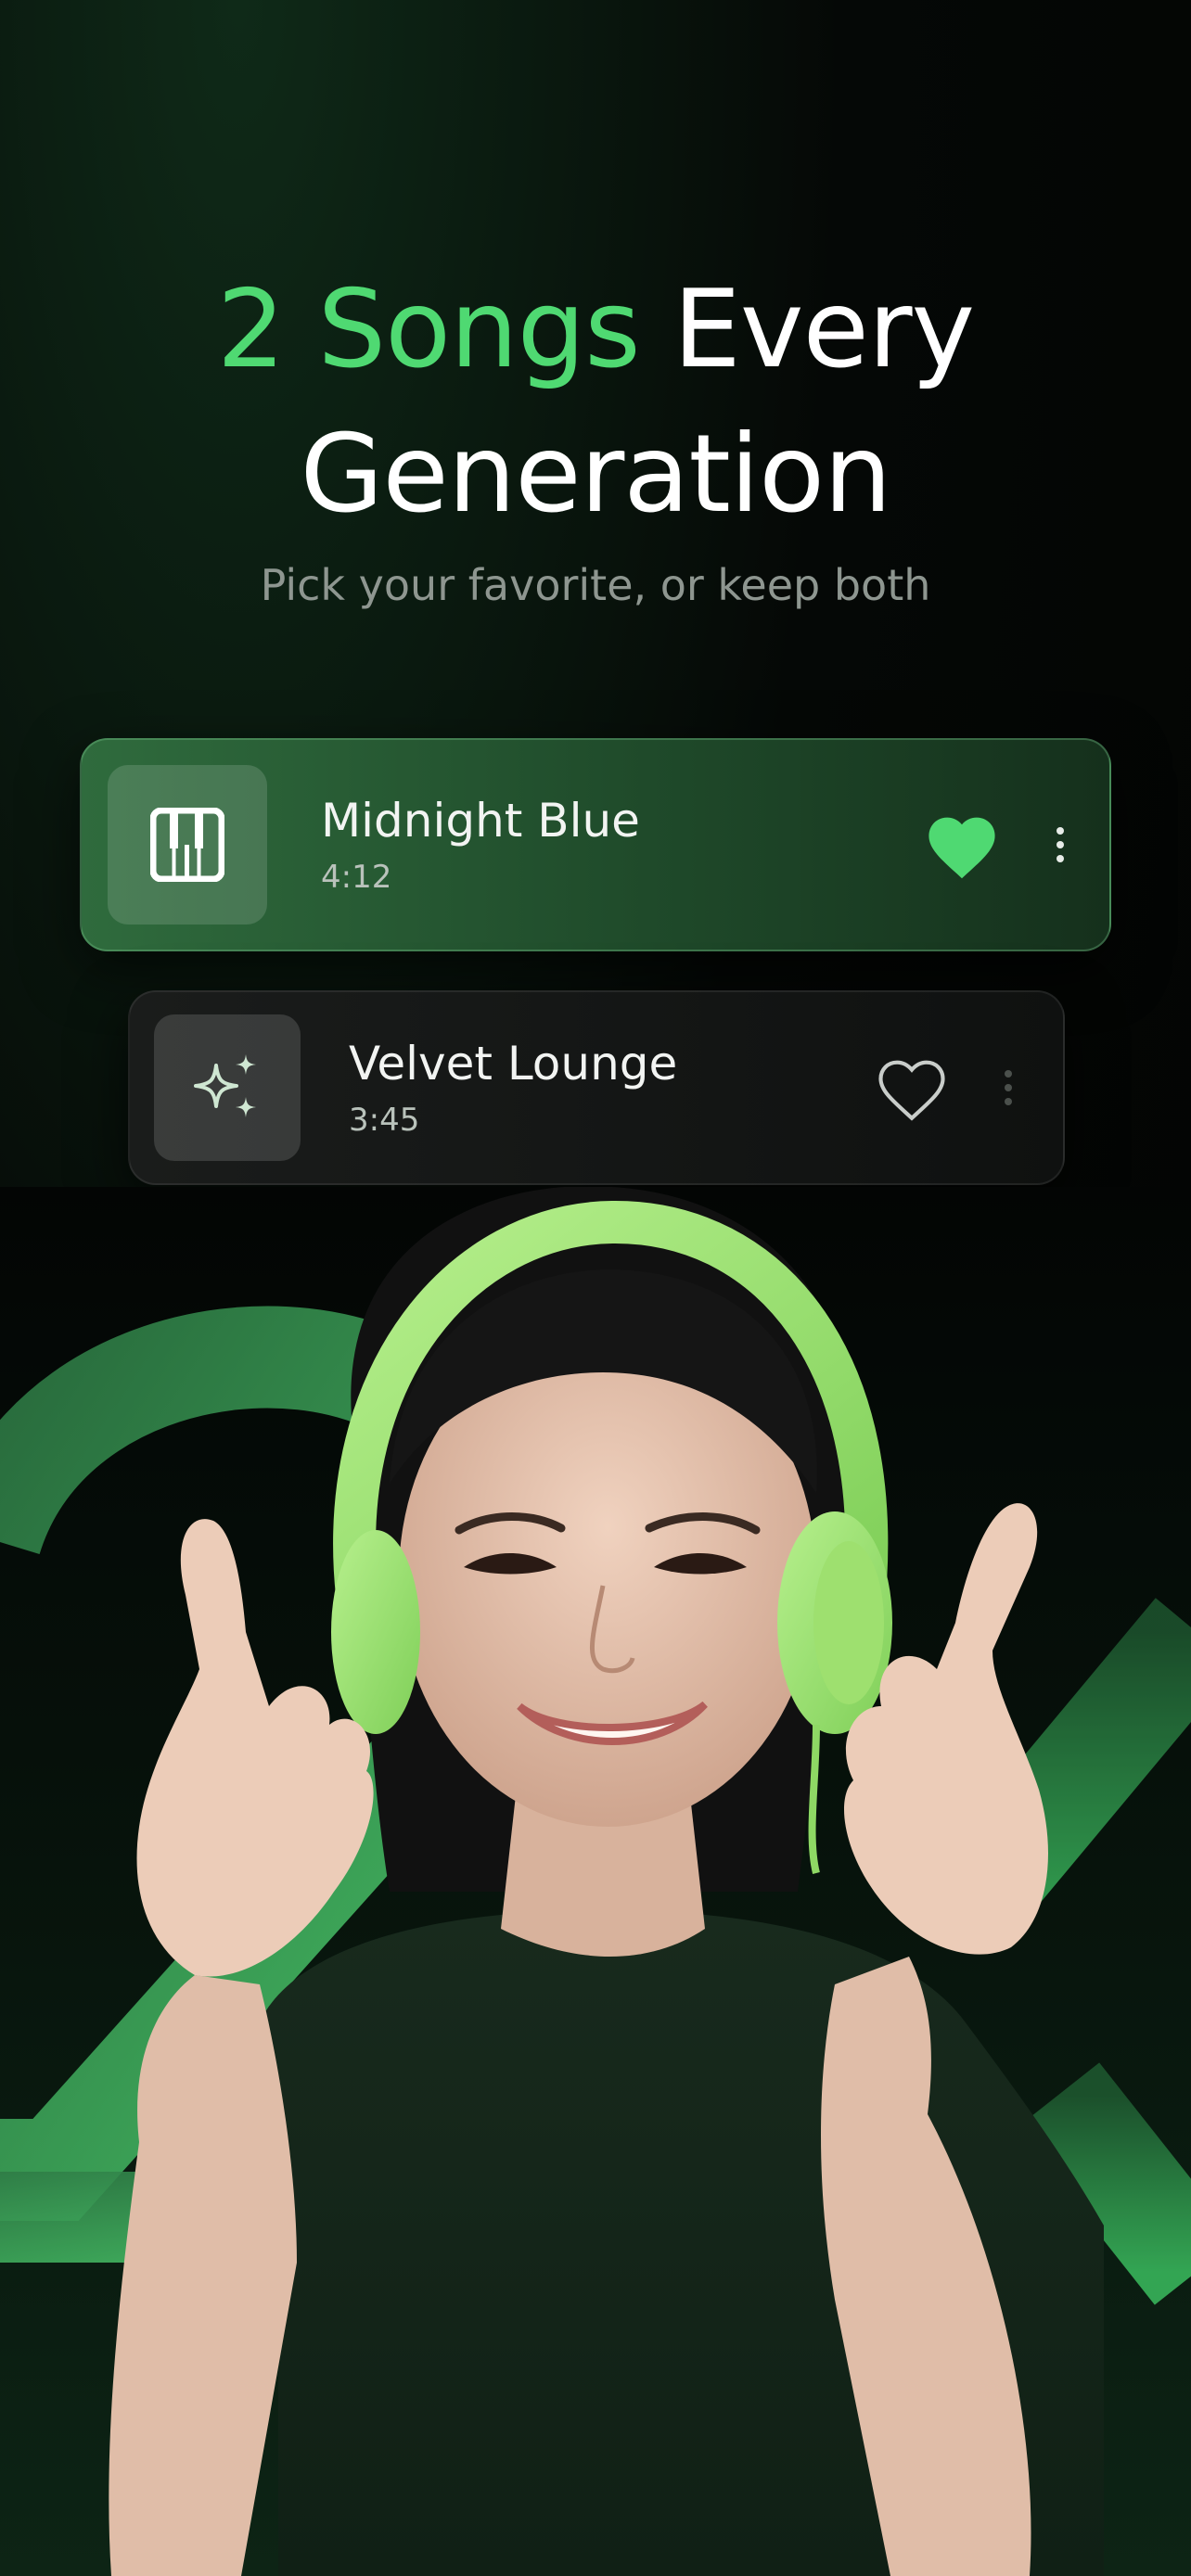 This screenshot has height=2576, width=1191. What do you see at coordinates (912, 1087) in the screenshot?
I see `heart-outline-icon` at bounding box center [912, 1087].